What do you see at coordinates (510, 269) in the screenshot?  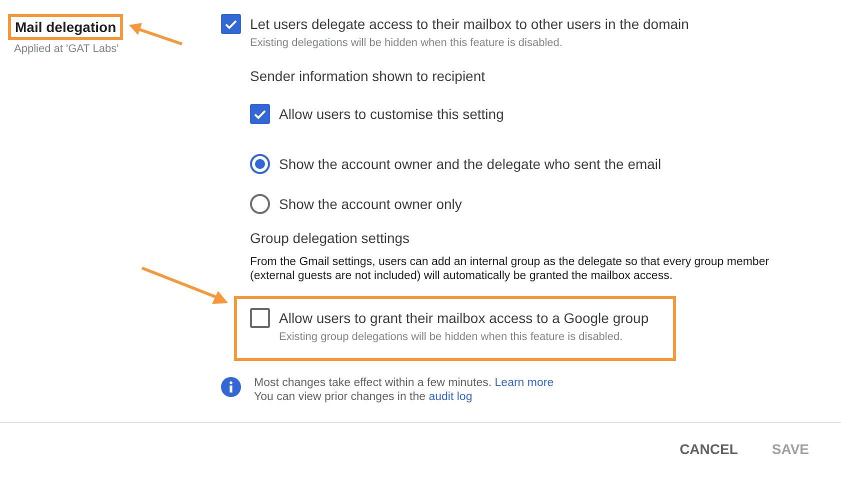 I see `description-text: From the Gmail settings, users can add an internal group as the delegate so that every group member (external guests are not included) will automatically be granted the mailbox access.` at bounding box center [510, 269].